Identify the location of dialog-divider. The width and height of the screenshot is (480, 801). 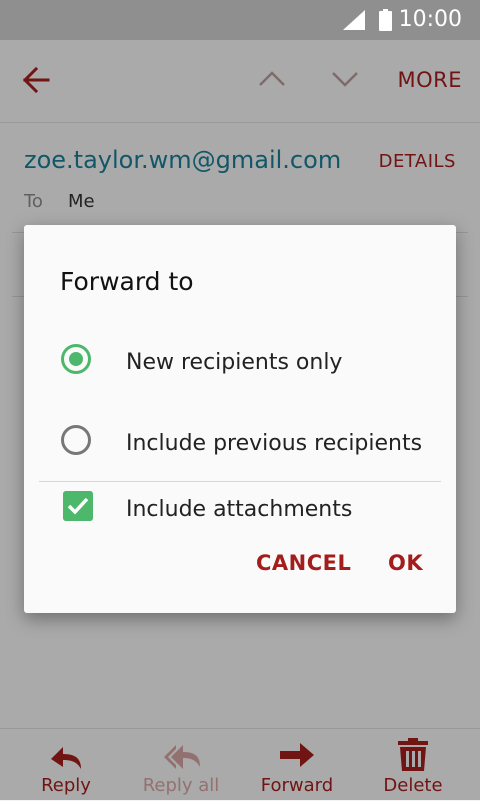
(240, 481).